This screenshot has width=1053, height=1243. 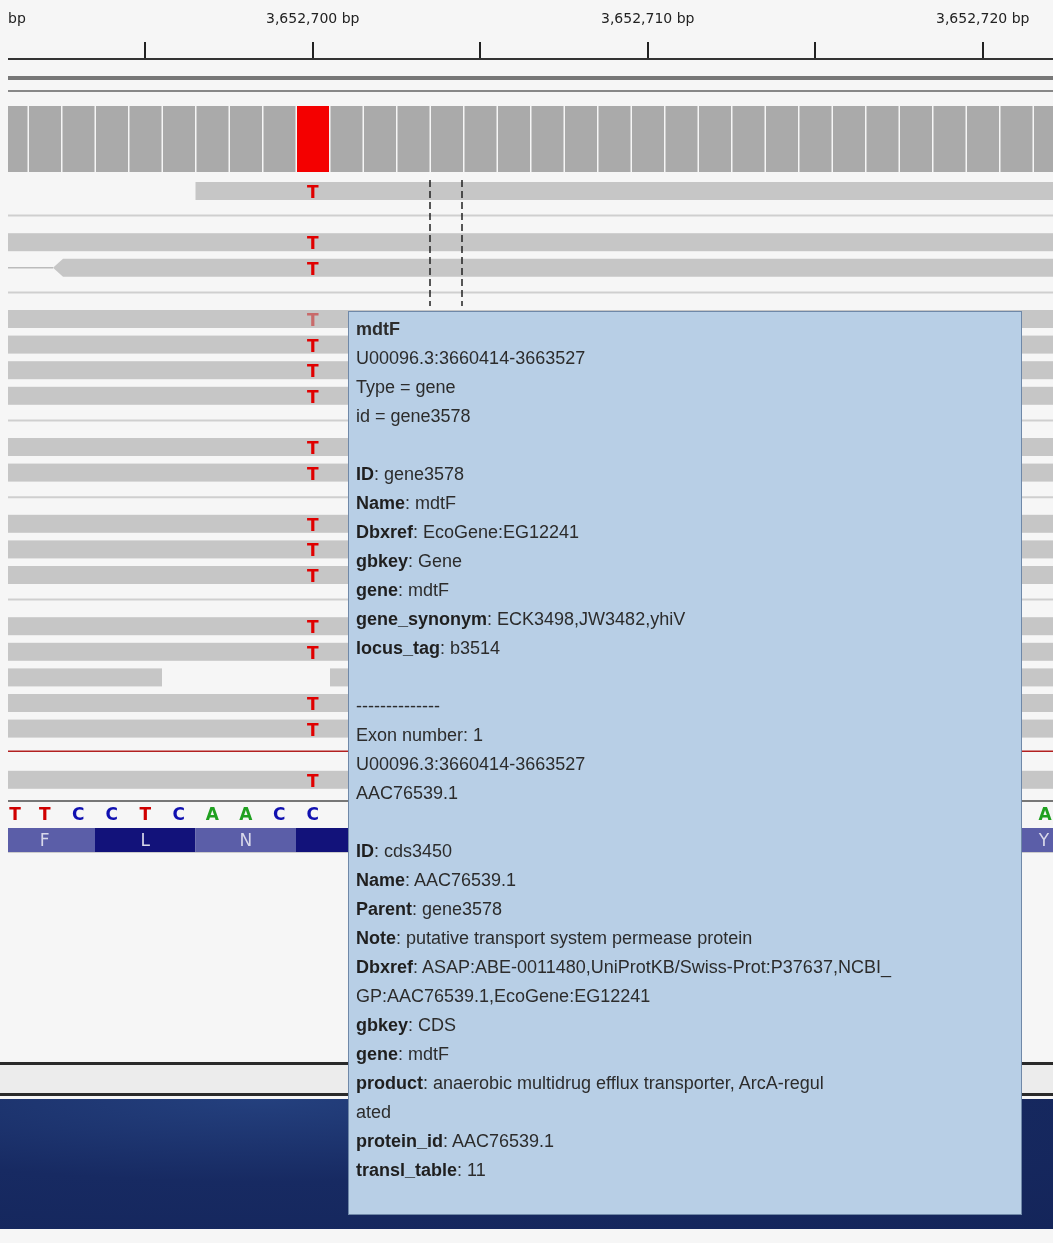 What do you see at coordinates (398, 706) in the screenshot?
I see `popup-line: --------------` at bounding box center [398, 706].